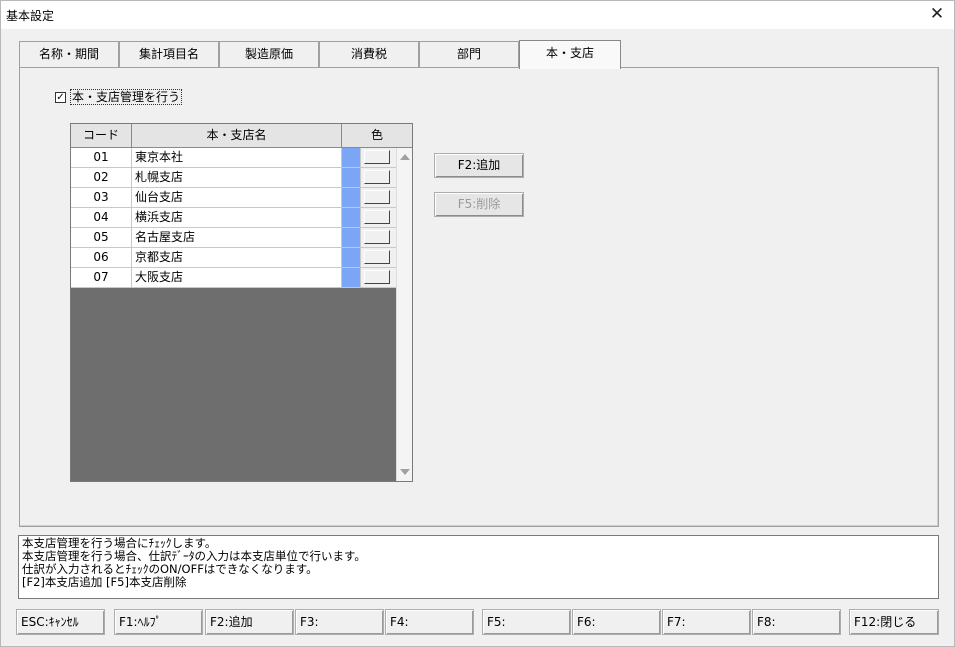 This screenshot has width=955, height=647. What do you see at coordinates (477, 15) in the screenshot?
I see `title-bar: 基本設定 ✕` at bounding box center [477, 15].